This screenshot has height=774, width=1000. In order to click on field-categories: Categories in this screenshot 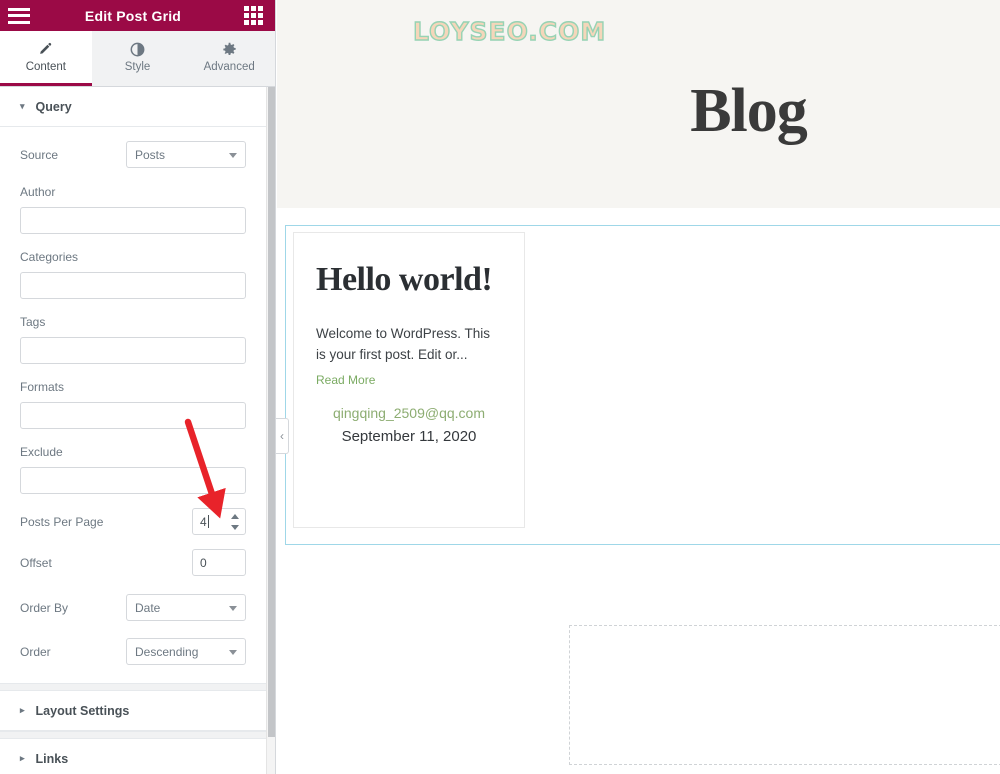, I will do `click(133, 273)`.